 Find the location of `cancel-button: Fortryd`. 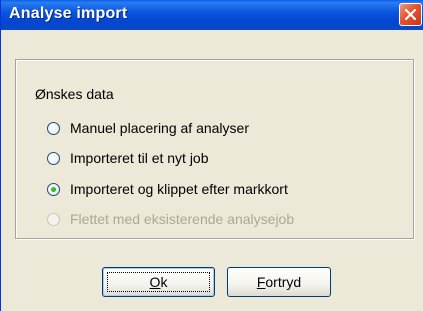

cancel-button: Fortryd is located at coordinates (279, 282).